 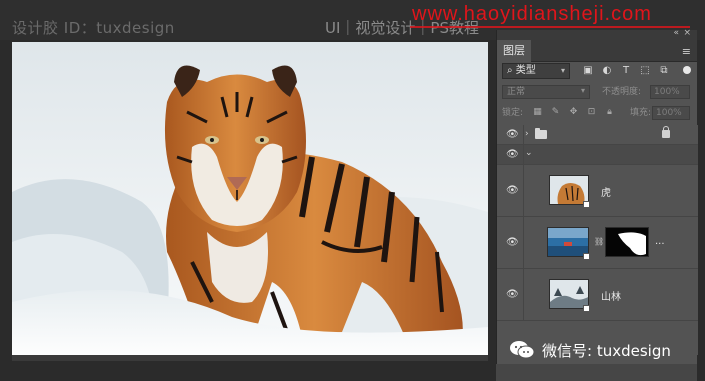 I want to click on layer-name: 山林, so click(x=611, y=295).